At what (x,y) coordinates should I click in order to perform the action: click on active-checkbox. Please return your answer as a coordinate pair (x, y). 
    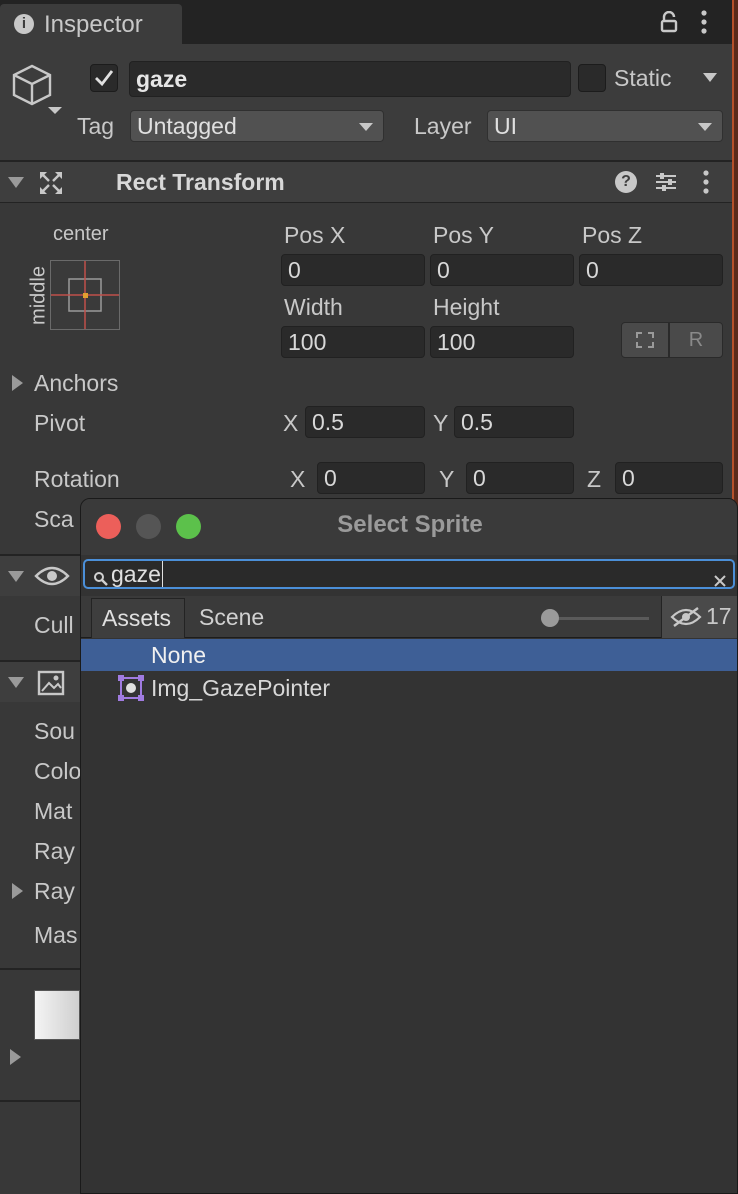
    Looking at the image, I should click on (104, 78).